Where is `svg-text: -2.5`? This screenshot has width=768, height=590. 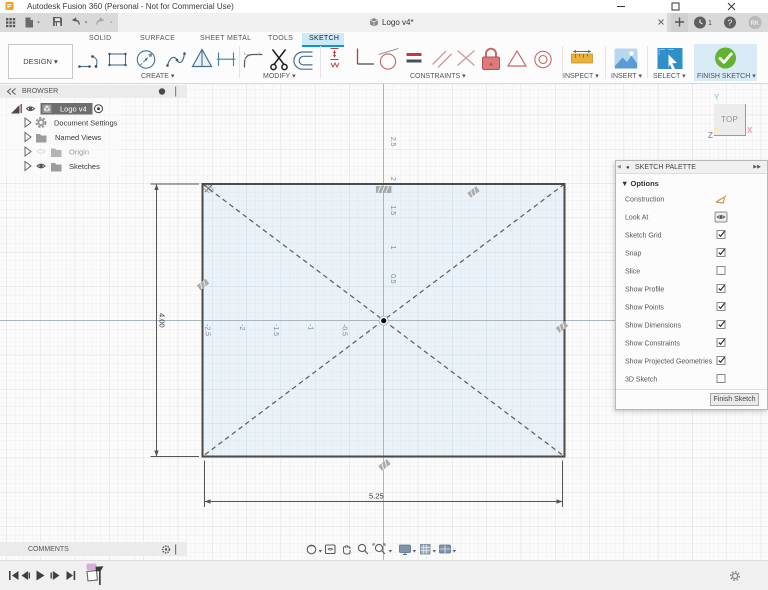 svg-text: -2.5 is located at coordinates (207, 330).